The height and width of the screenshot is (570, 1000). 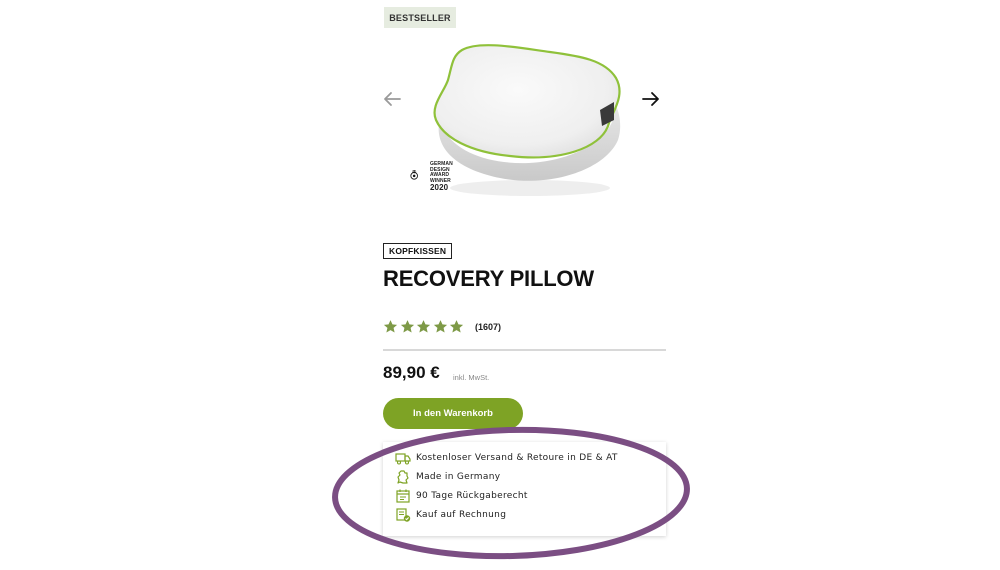 What do you see at coordinates (403, 496) in the screenshot?
I see `calendar-icon` at bounding box center [403, 496].